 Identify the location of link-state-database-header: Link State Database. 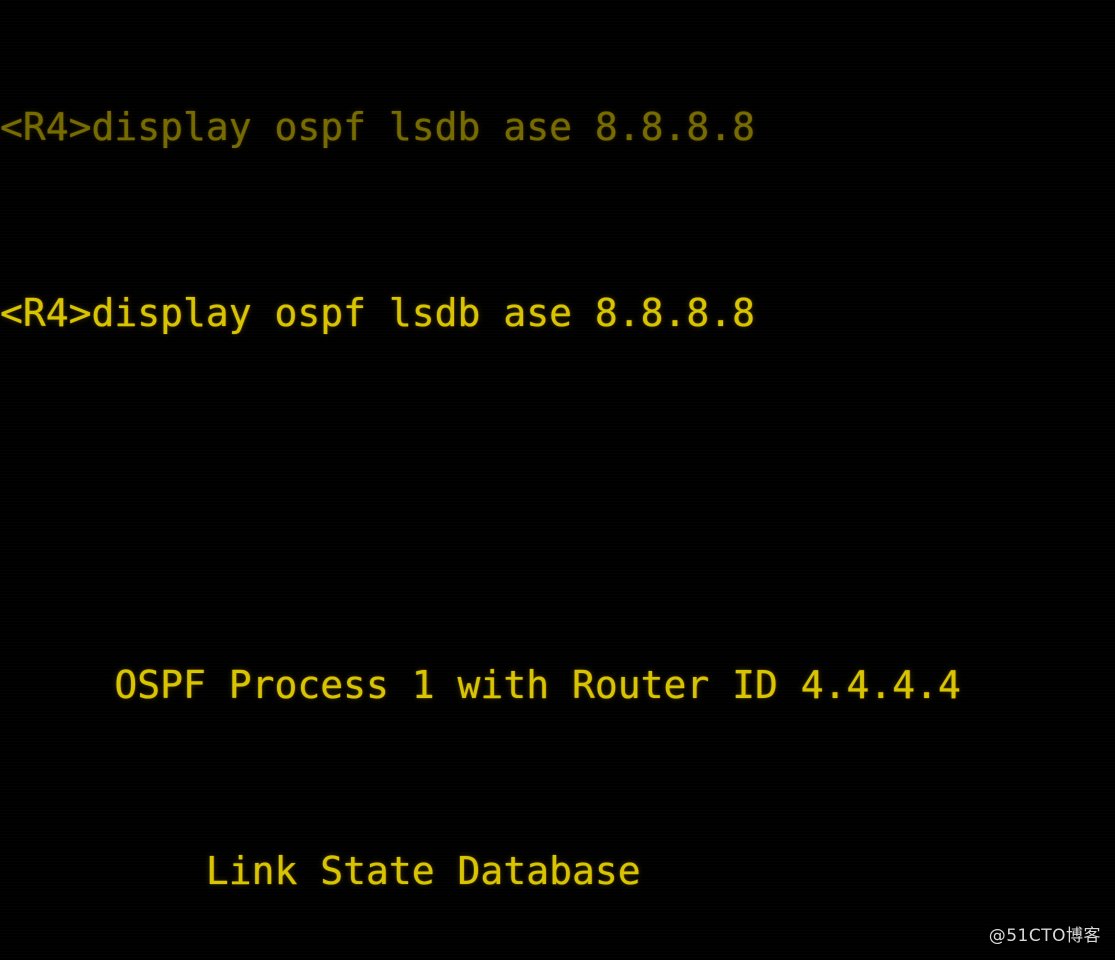
(320, 870).